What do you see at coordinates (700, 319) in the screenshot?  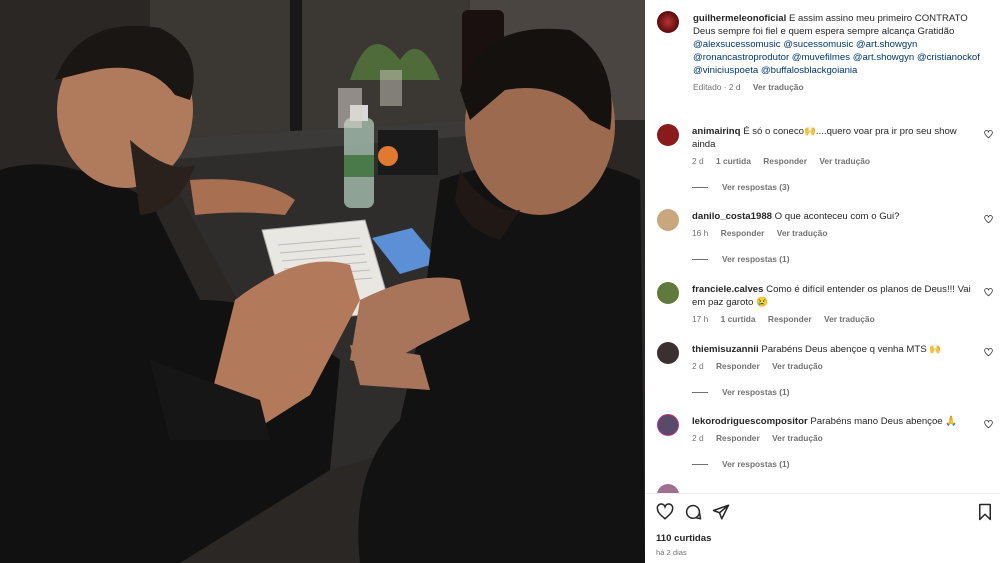 I see `comment-time: 17 h` at bounding box center [700, 319].